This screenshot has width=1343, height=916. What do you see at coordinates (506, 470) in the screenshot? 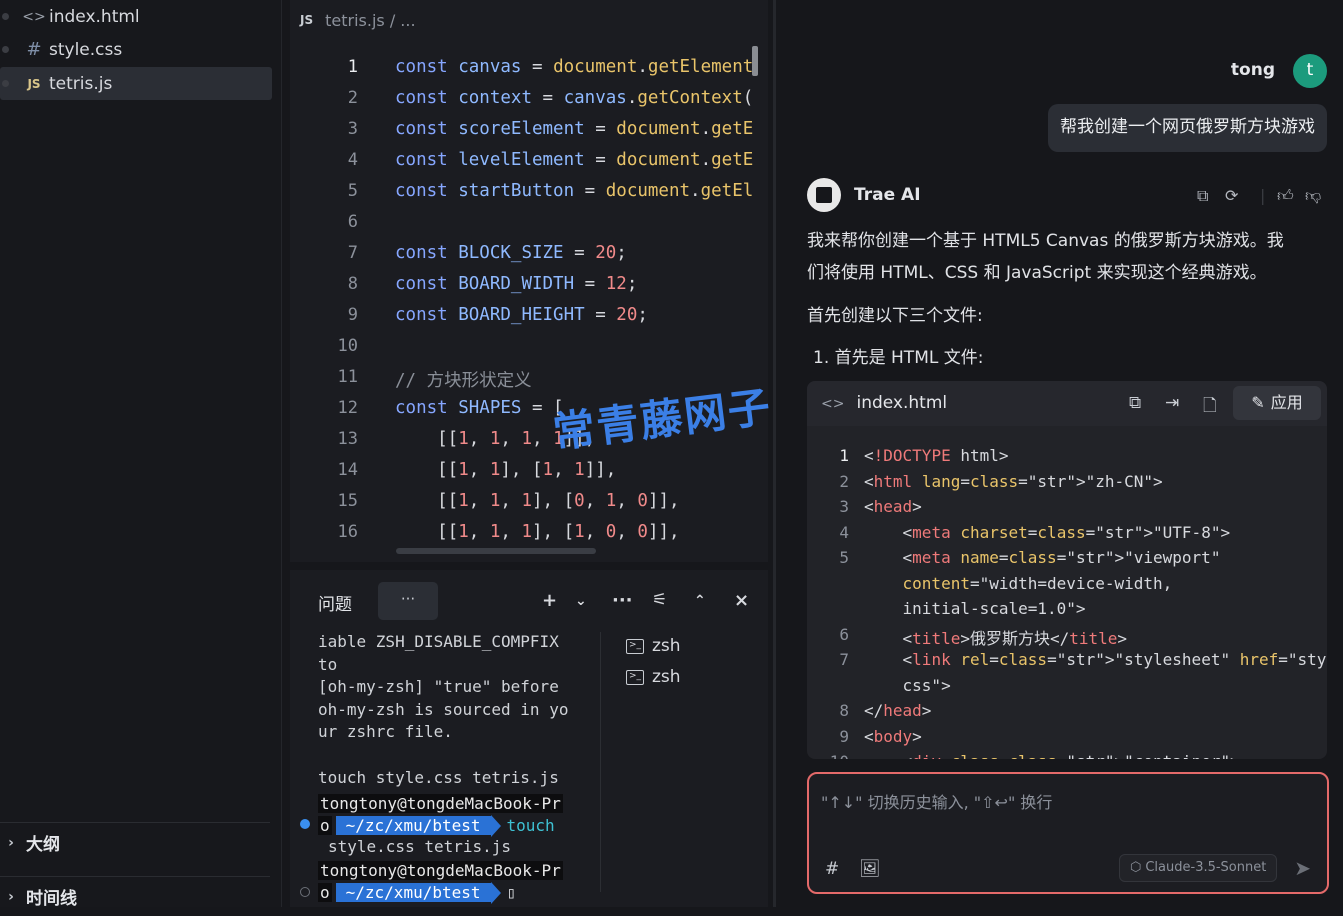
I see `code-line: [[1, 1], [1, 1]],` at bounding box center [506, 470].